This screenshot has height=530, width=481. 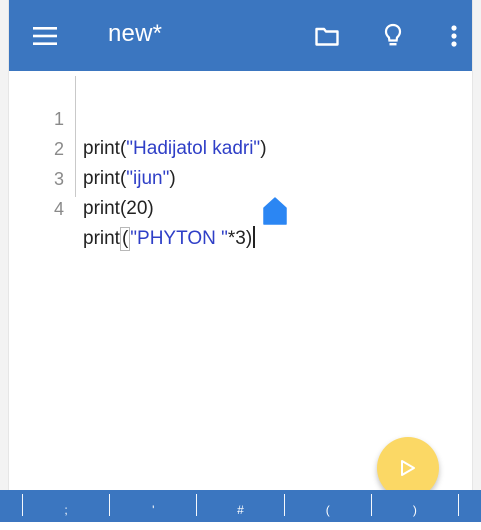 I want to click on string-literal: "Hadijatol kadri", so click(x=193, y=148).